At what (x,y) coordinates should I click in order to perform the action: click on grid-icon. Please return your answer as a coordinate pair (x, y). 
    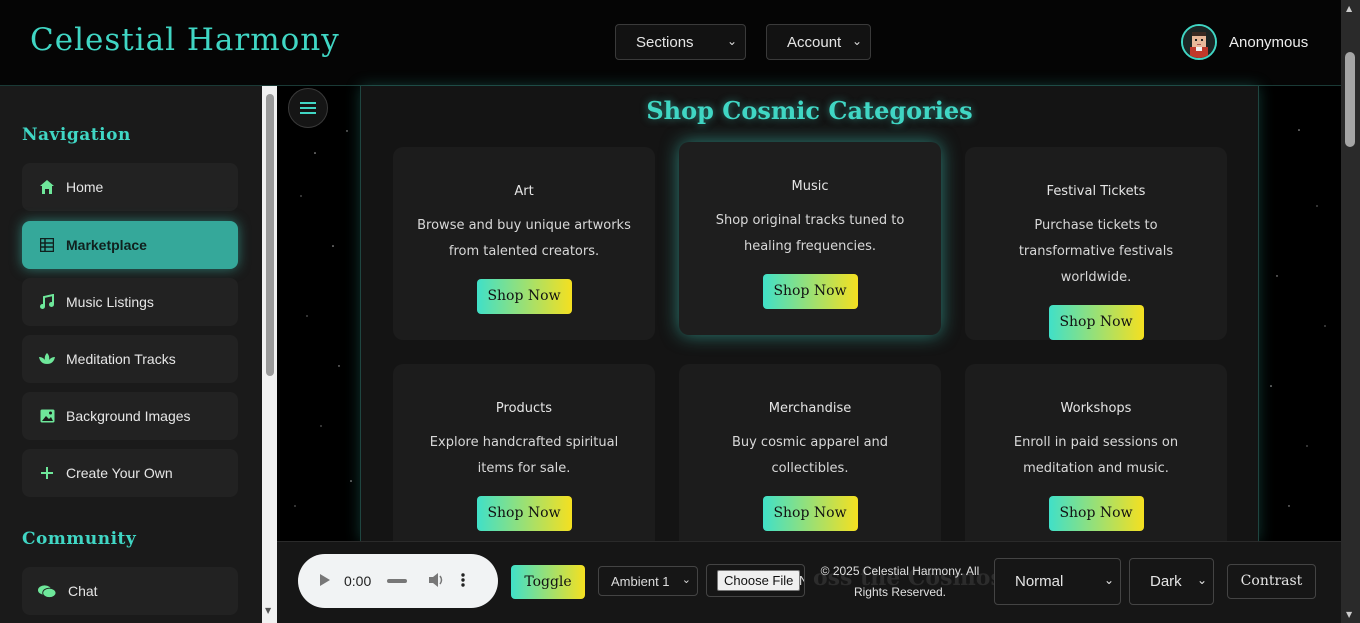
    Looking at the image, I should click on (47, 245).